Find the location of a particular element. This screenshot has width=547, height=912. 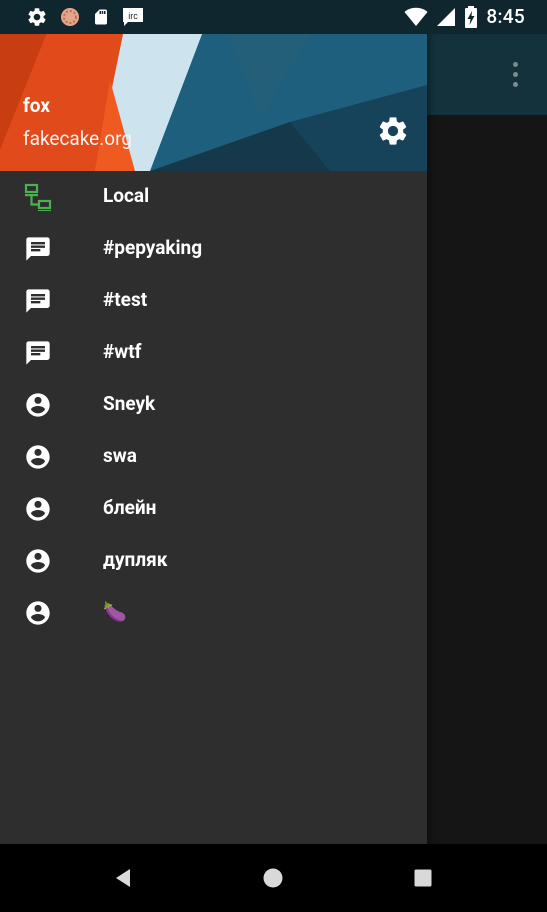

drawer-item-label: дупляк is located at coordinates (135, 559).